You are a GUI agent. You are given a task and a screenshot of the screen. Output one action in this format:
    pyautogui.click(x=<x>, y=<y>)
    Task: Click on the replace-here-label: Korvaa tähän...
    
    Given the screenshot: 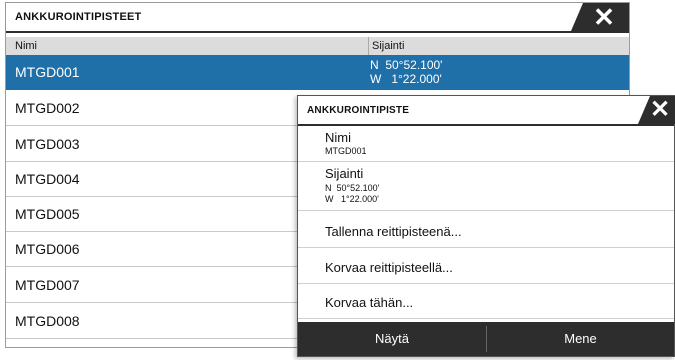 What is the action you would take?
    pyautogui.click(x=369, y=302)
    